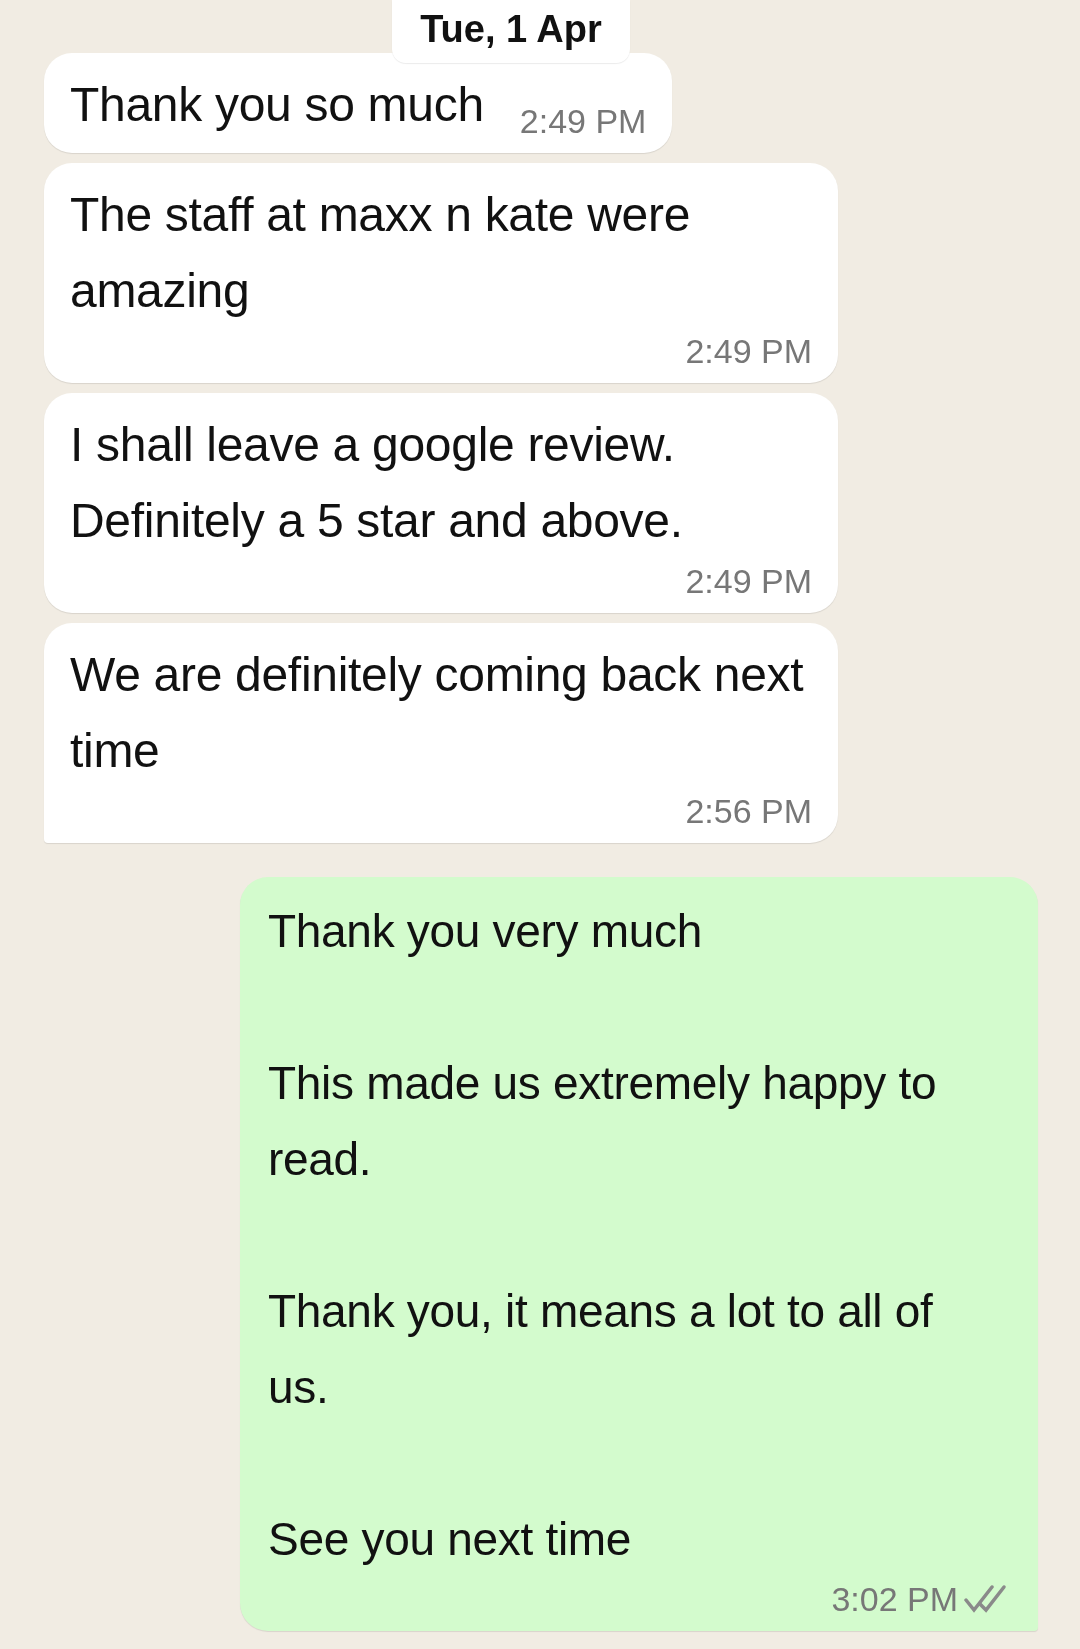 Image resolution: width=1080 pixels, height=1649 pixels. Describe the element at coordinates (277, 105) in the screenshot. I see `message-text: Thank you so much` at that location.